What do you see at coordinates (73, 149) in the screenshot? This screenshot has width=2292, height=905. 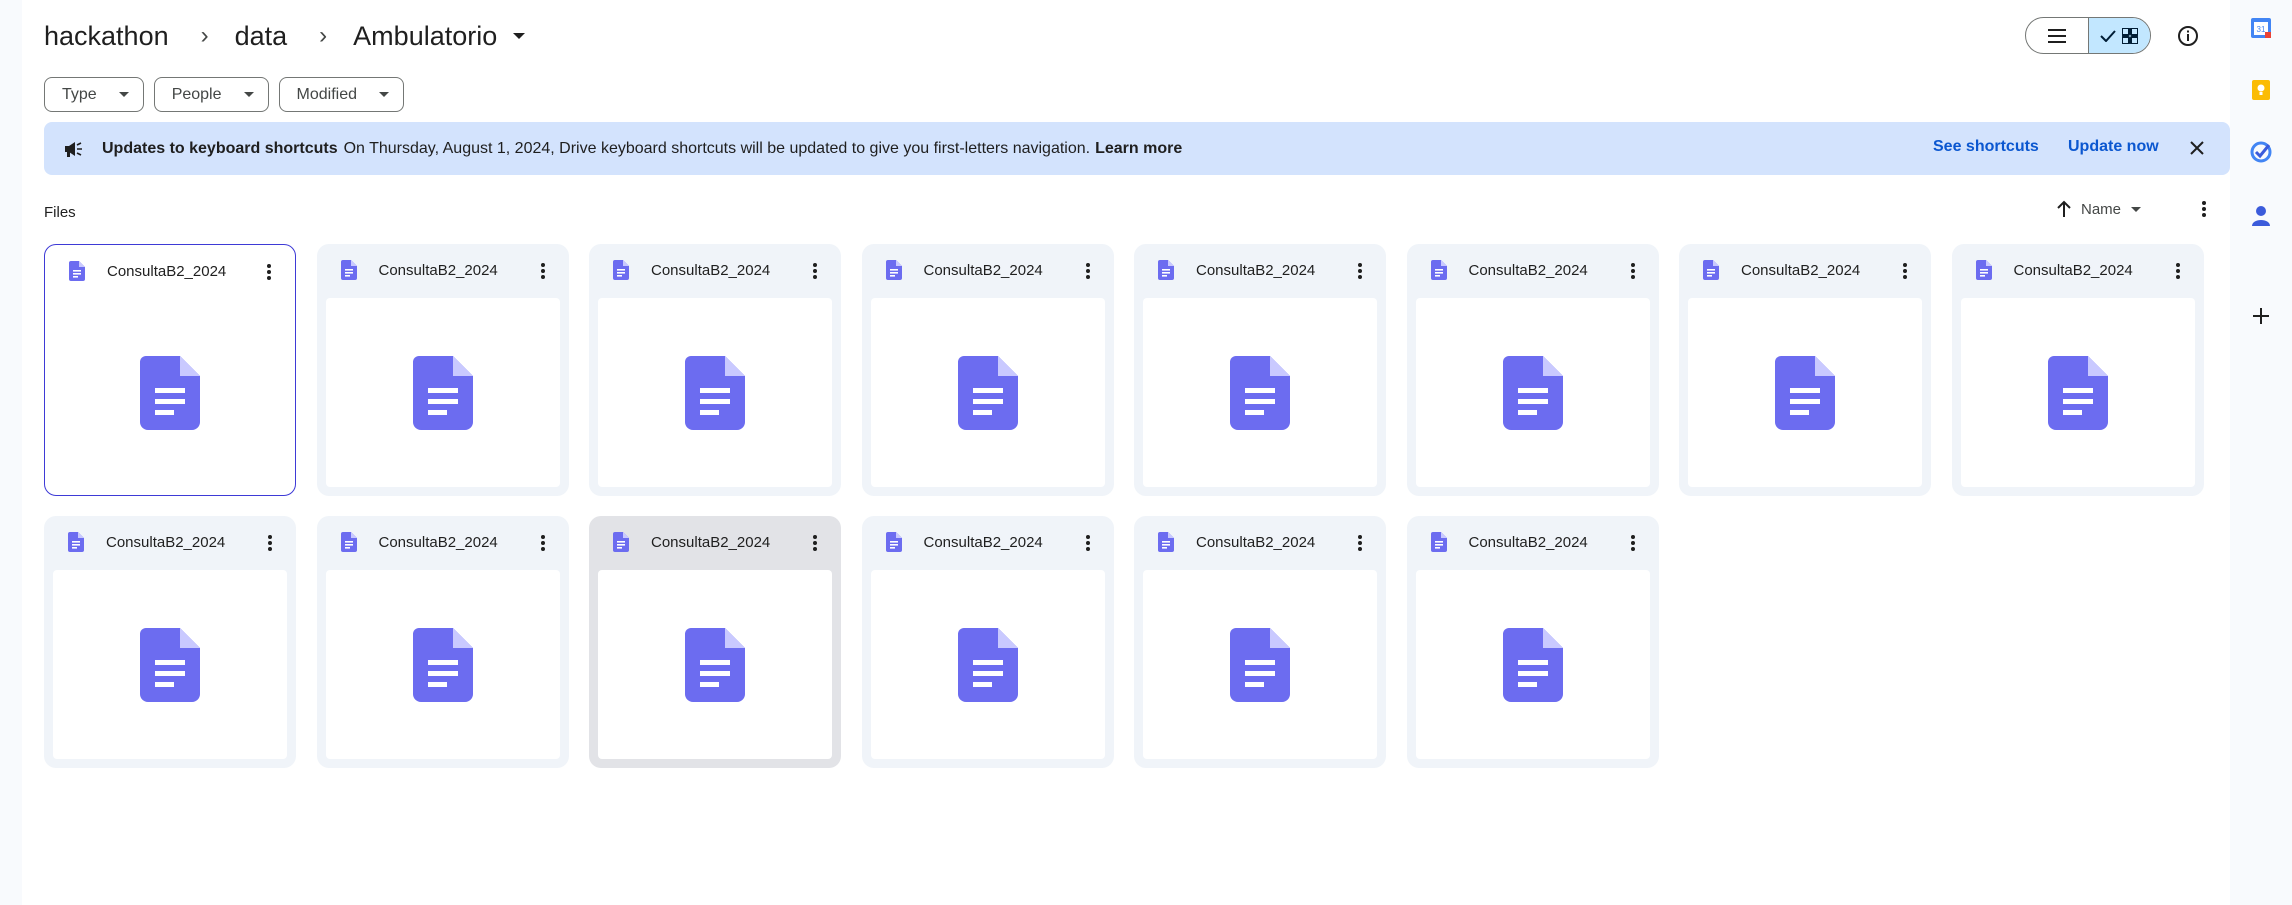 I see `megaphone-icon` at bounding box center [73, 149].